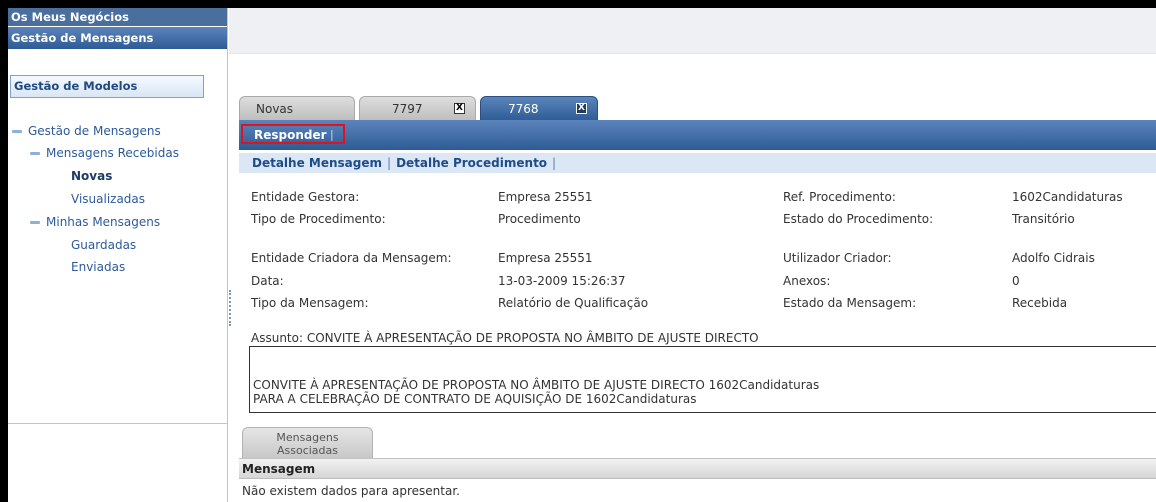 The image size is (1156, 502). I want to click on tree-item-received-messages: Mensagens Recebidas, so click(104, 153).